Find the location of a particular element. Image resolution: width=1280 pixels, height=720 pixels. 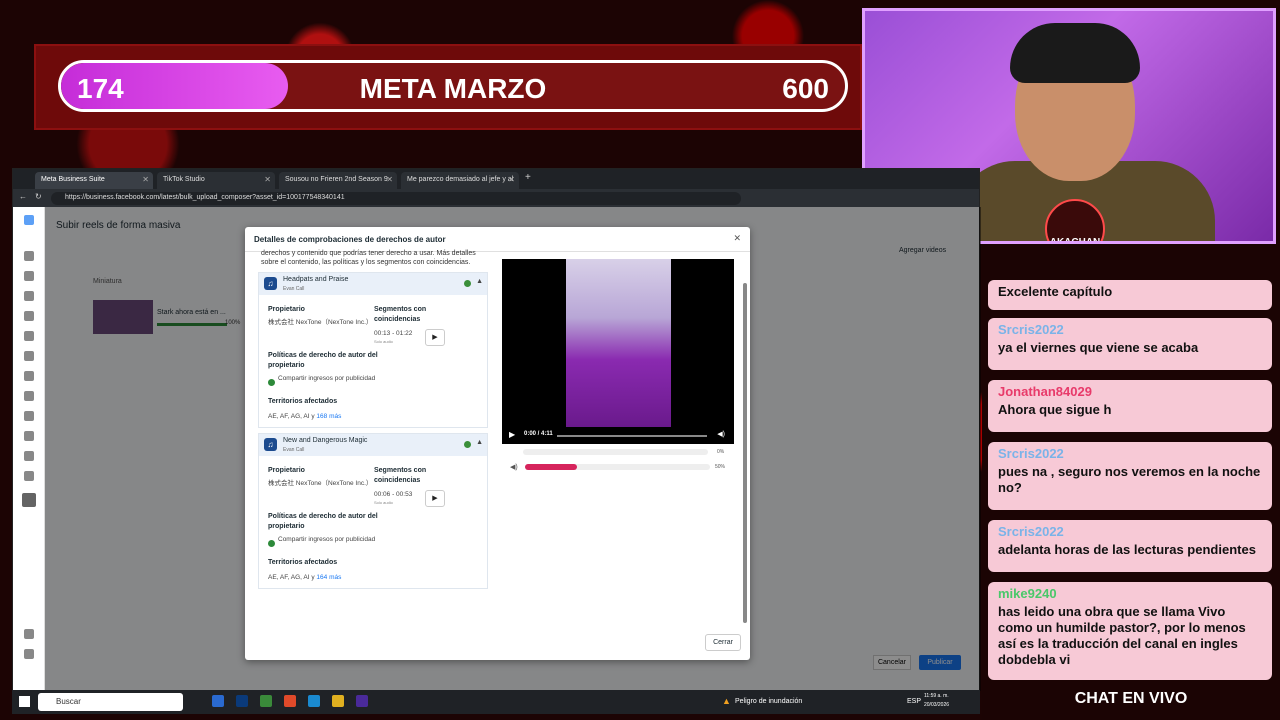

language-indicator: ESP is located at coordinates (914, 701).